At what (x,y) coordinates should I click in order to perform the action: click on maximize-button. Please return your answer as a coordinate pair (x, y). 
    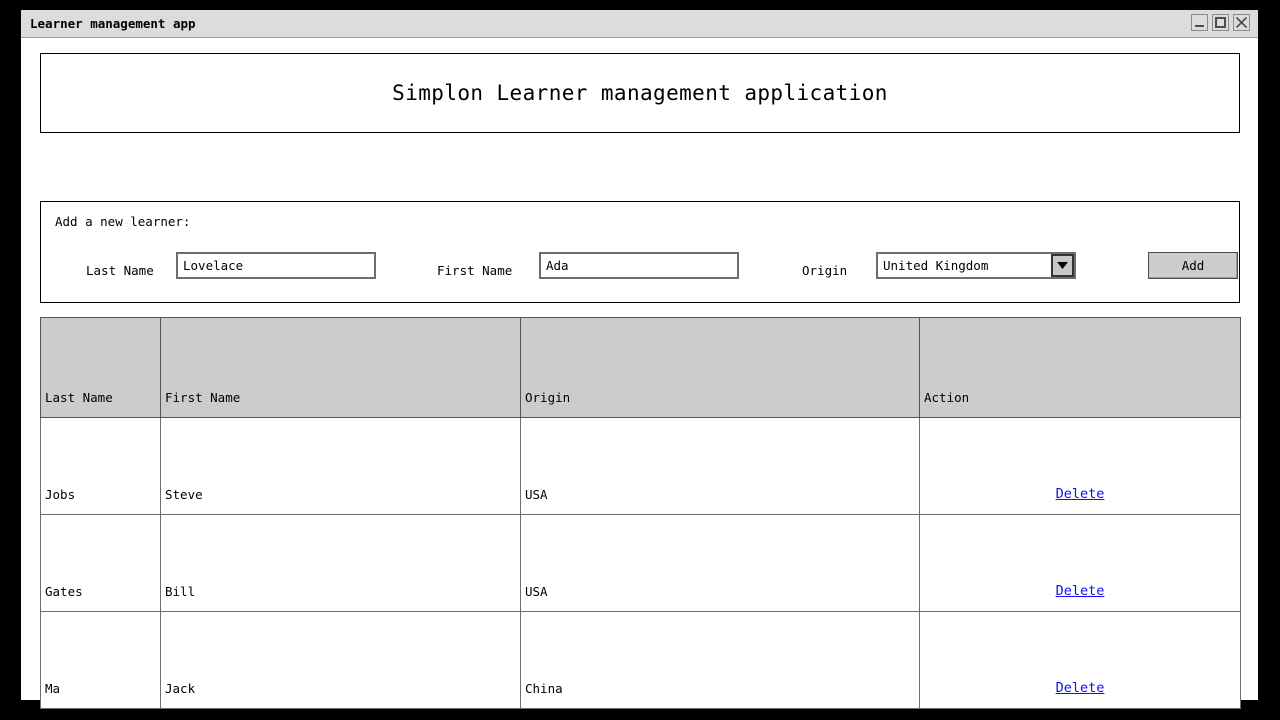
    Looking at the image, I should click on (1220, 22).